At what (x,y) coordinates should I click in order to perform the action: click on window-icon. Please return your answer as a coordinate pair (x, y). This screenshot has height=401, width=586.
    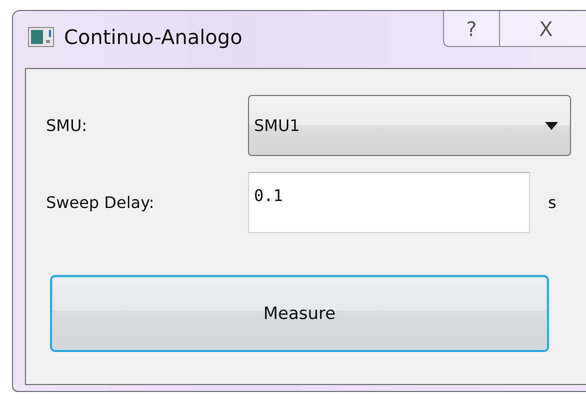
    Looking at the image, I should click on (41, 37).